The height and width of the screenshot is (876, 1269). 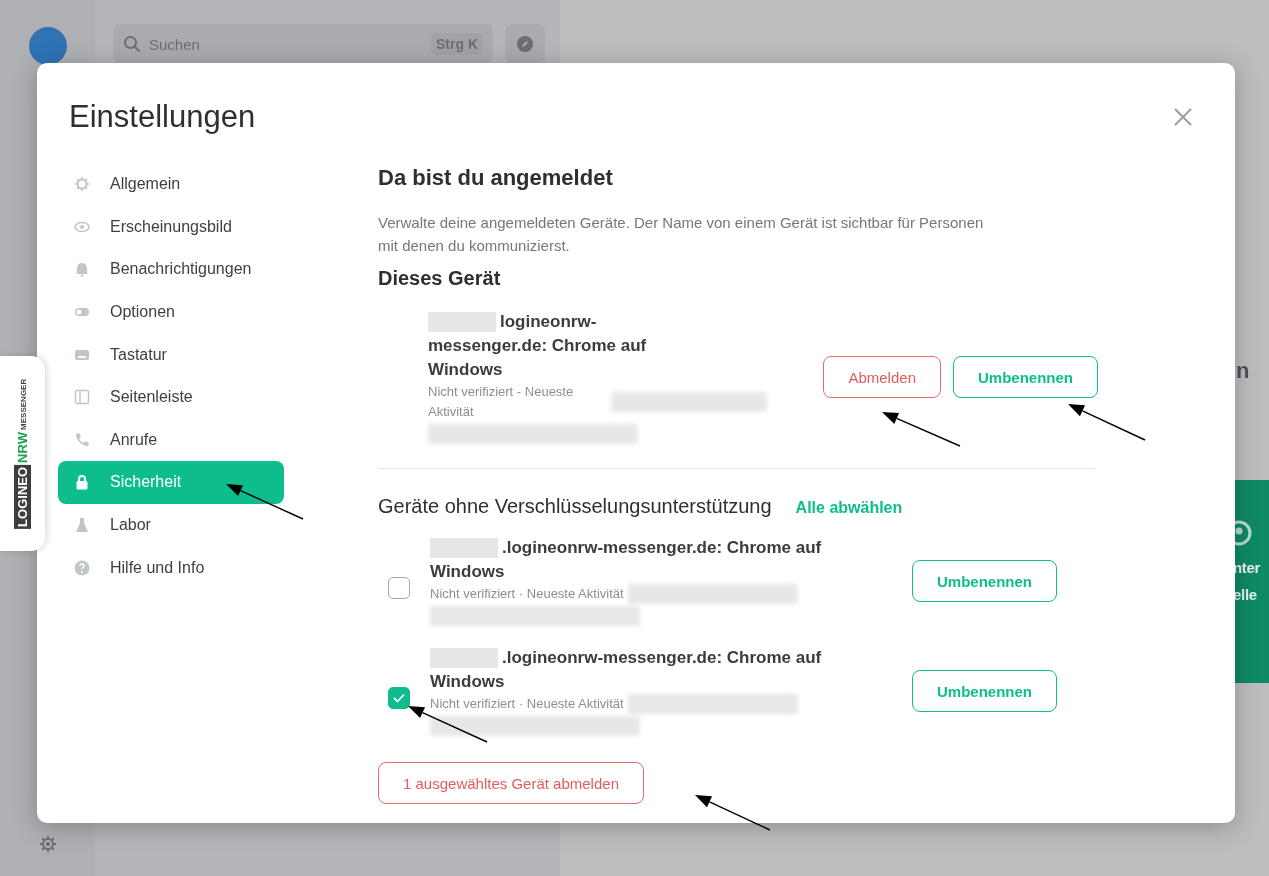 I want to click on logo-text: NRW, so click(x=22, y=447).